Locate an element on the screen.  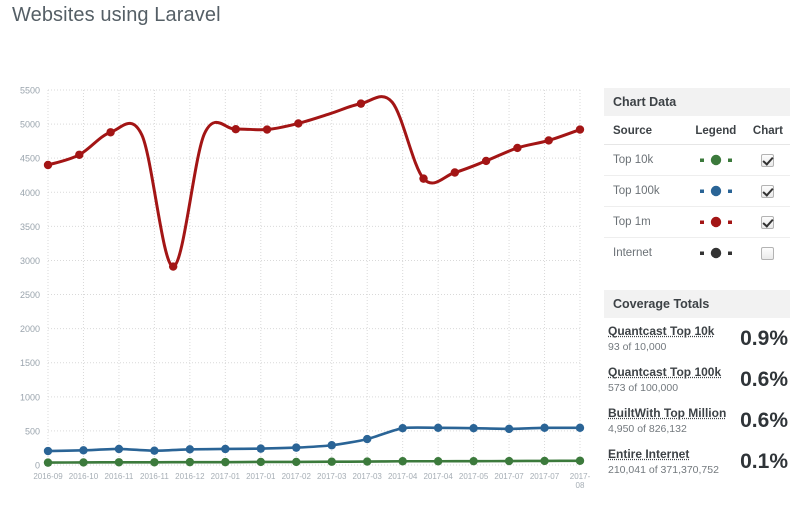
page-title: Websites using Laravel is located at coordinates (116, 15).